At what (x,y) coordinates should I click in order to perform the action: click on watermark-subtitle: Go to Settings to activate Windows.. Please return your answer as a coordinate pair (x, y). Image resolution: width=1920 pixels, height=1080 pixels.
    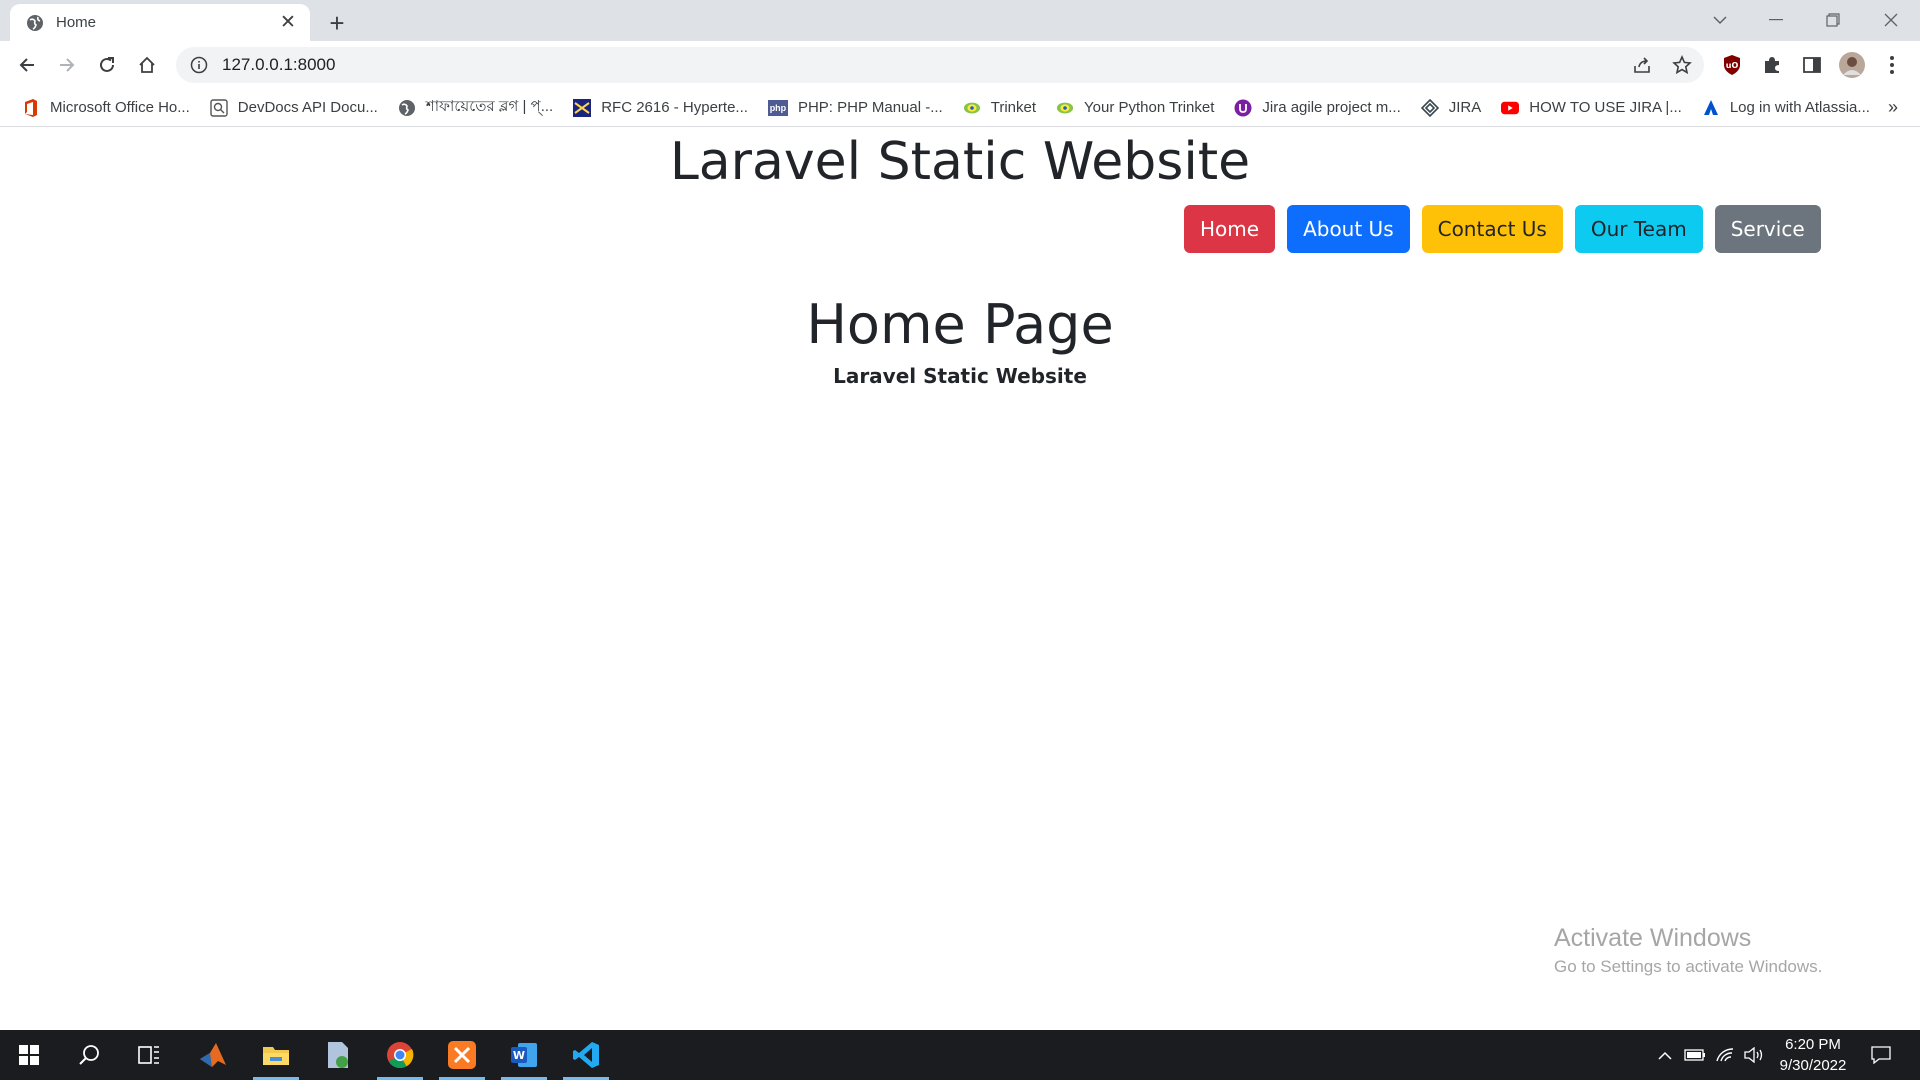
    Looking at the image, I should click on (1688, 966).